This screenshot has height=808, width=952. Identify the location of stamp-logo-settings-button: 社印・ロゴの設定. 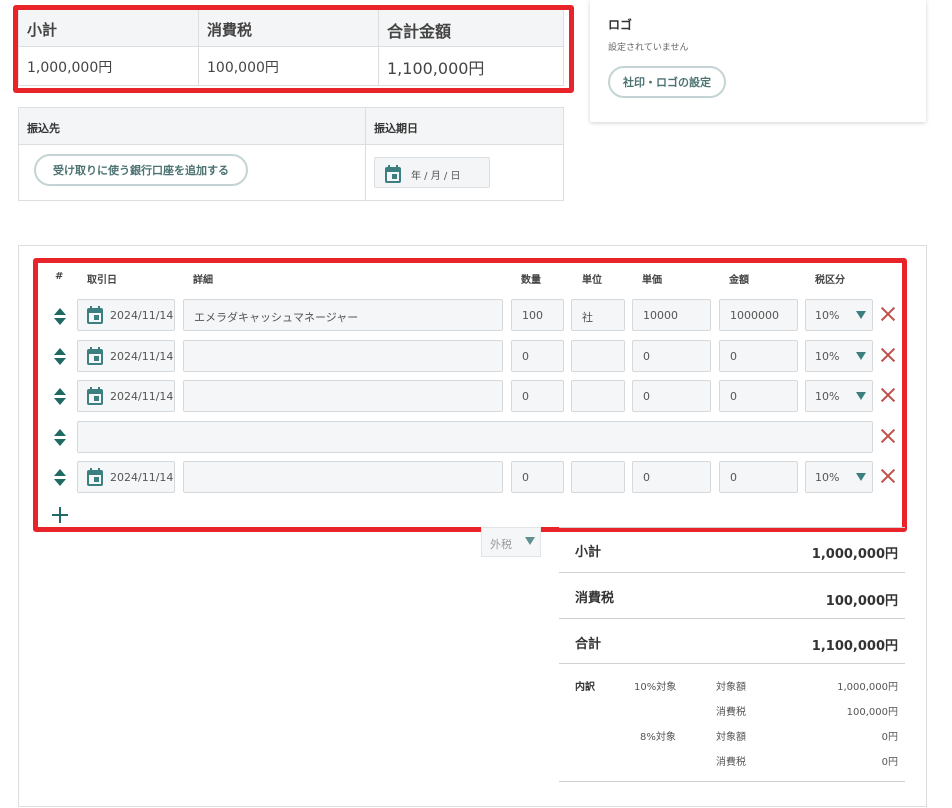
(667, 82).